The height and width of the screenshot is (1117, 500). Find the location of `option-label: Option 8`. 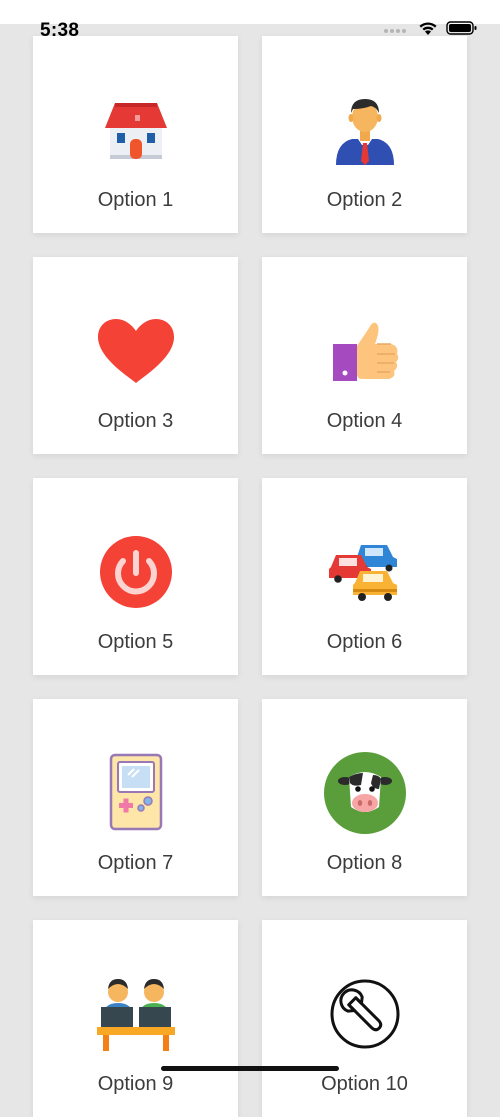

option-label: Option 8 is located at coordinates (364, 863).